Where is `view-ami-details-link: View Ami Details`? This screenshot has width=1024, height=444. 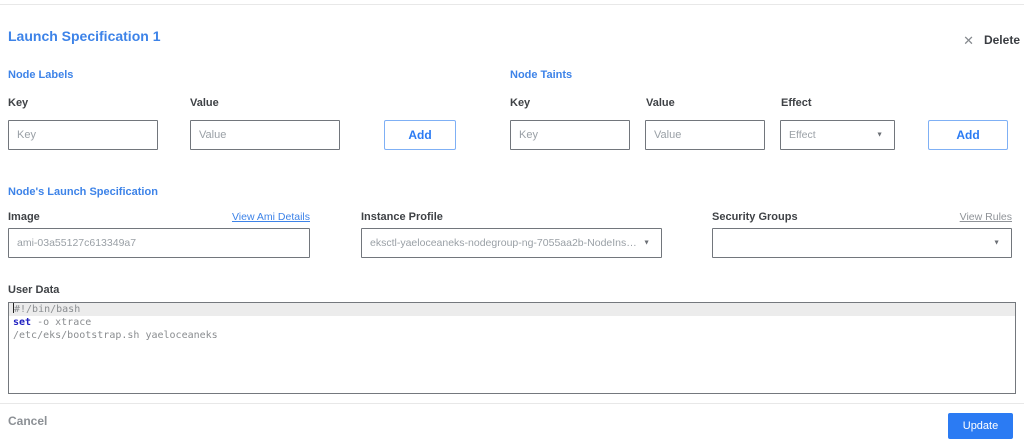
view-ami-details-link: View Ami Details is located at coordinates (271, 217).